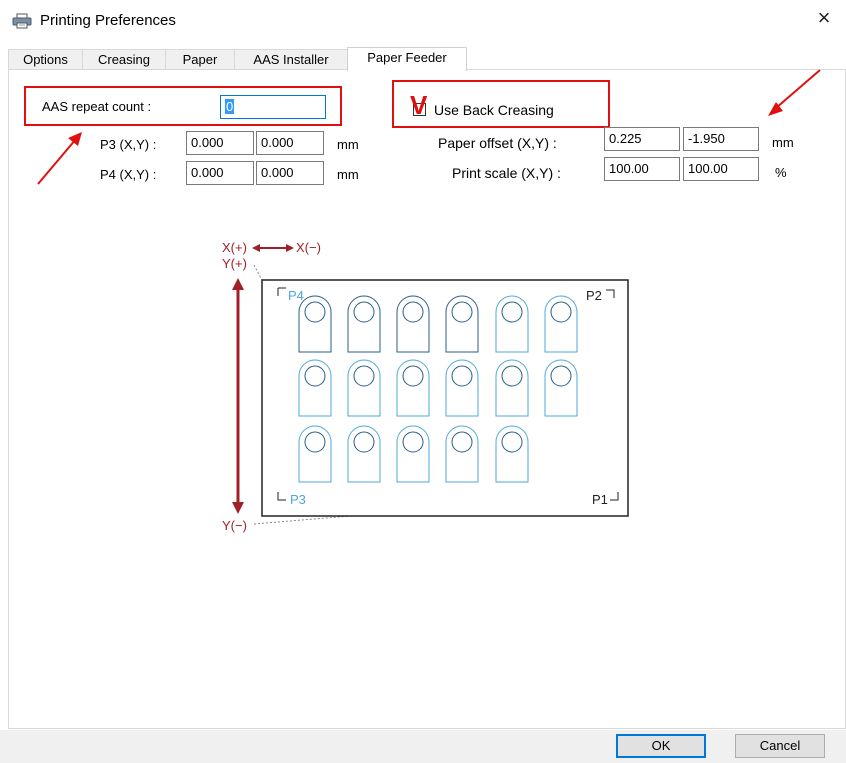  What do you see at coordinates (290, 173) in the screenshot?
I see `p4-y-input: 0.000` at bounding box center [290, 173].